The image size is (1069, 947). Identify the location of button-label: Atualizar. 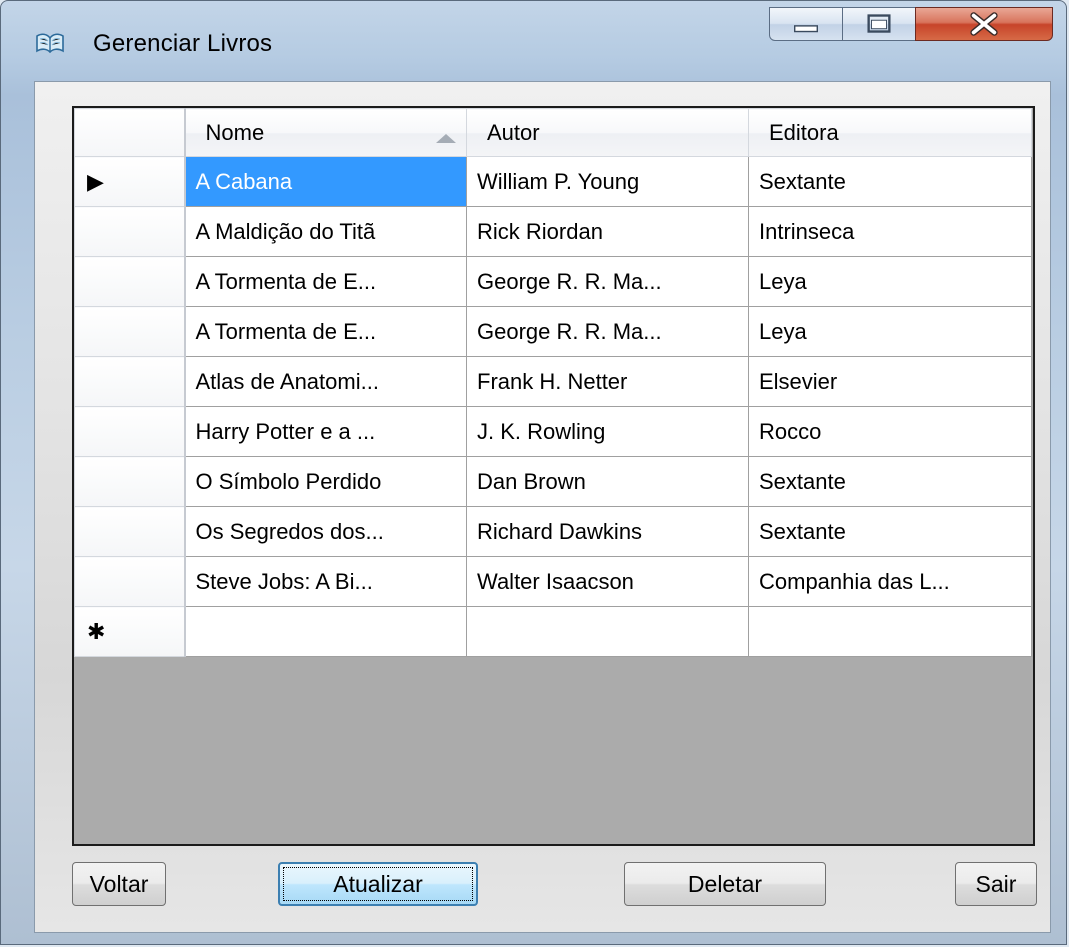
(378, 883).